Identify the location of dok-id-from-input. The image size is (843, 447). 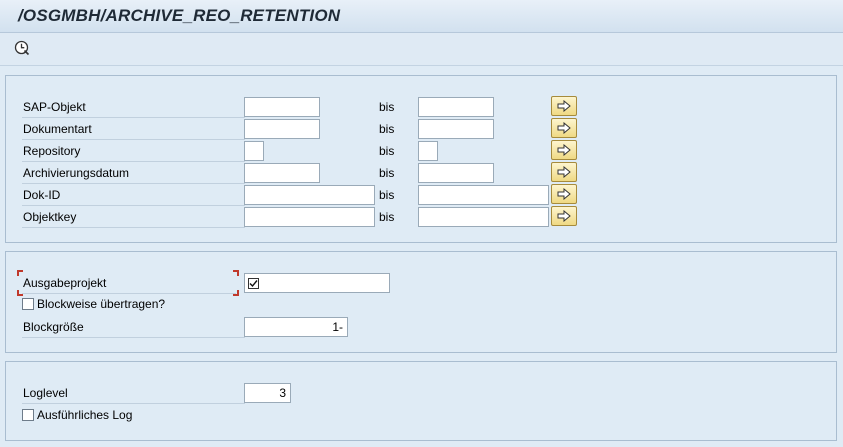
(309, 195).